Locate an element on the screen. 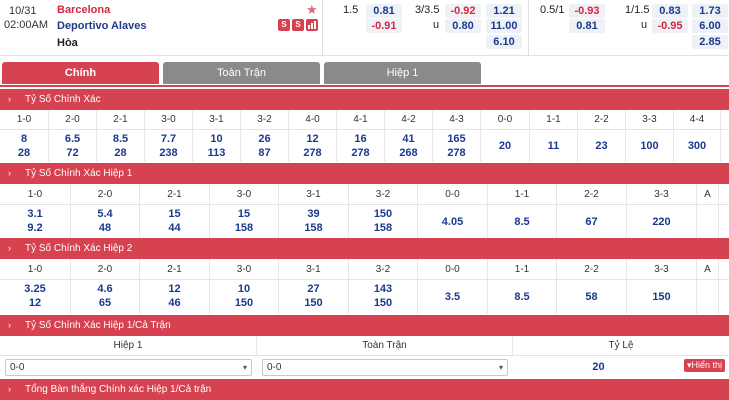 Image resolution: width=729 pixels, height=400 pixels. score-odds-cell: 27 150 is located at coordinates (314, 297).